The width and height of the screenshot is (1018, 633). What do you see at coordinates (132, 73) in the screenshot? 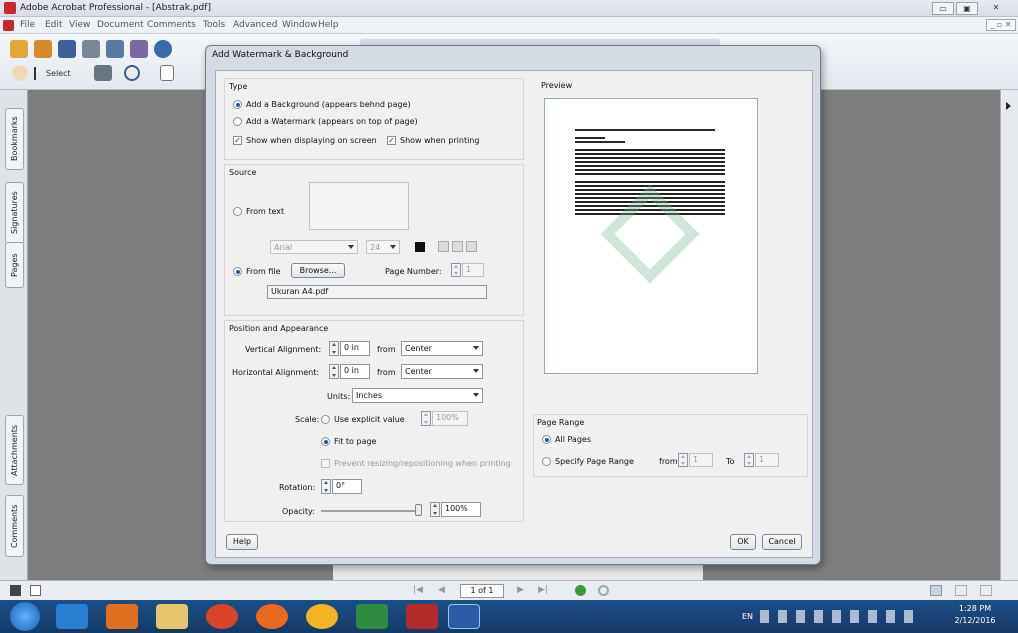
I see `zoom-icon` at bounding box center [132, 73].